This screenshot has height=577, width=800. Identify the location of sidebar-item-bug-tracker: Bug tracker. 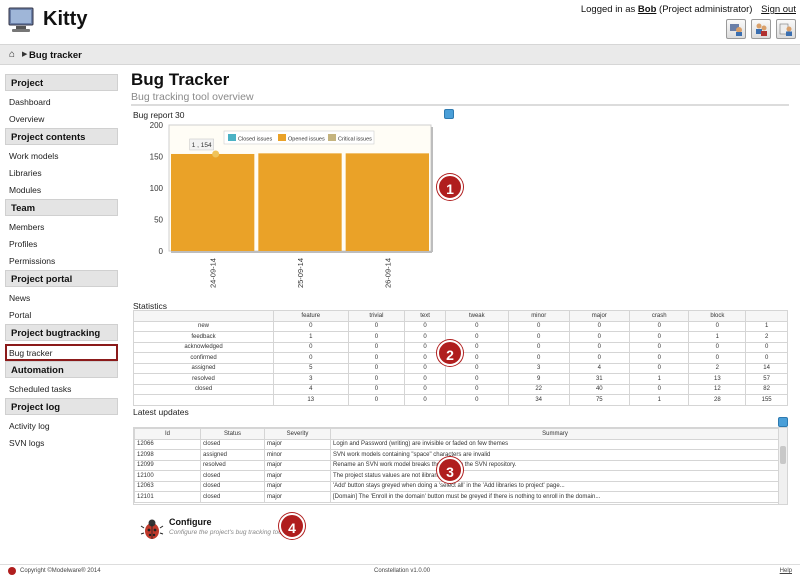
(61, 352).